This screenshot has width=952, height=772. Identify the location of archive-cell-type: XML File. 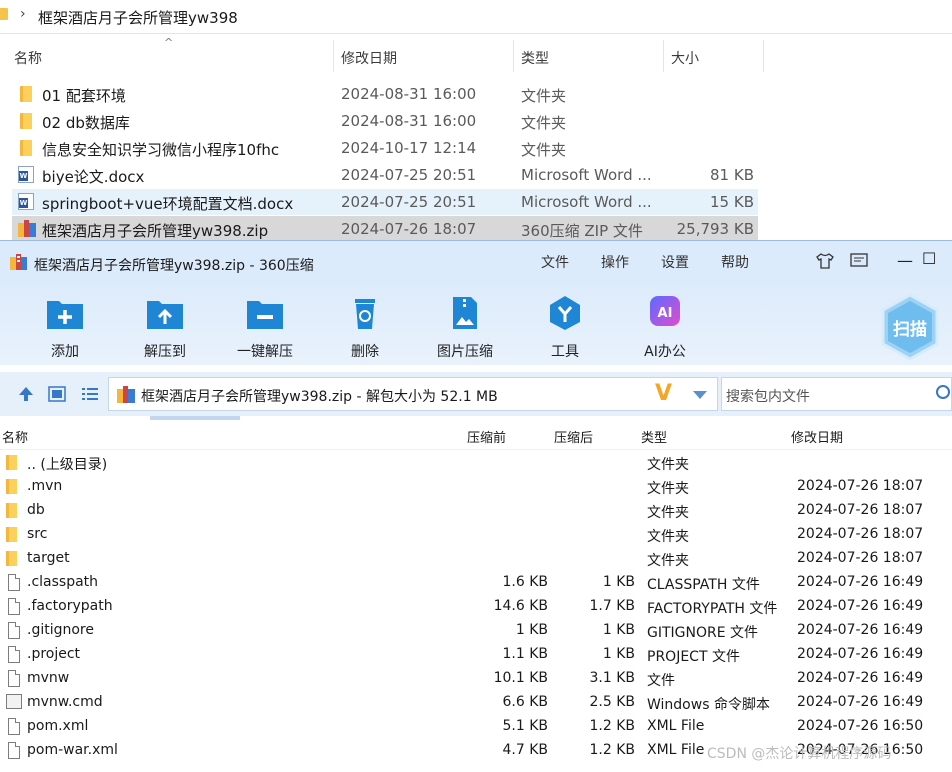
(676, 726).